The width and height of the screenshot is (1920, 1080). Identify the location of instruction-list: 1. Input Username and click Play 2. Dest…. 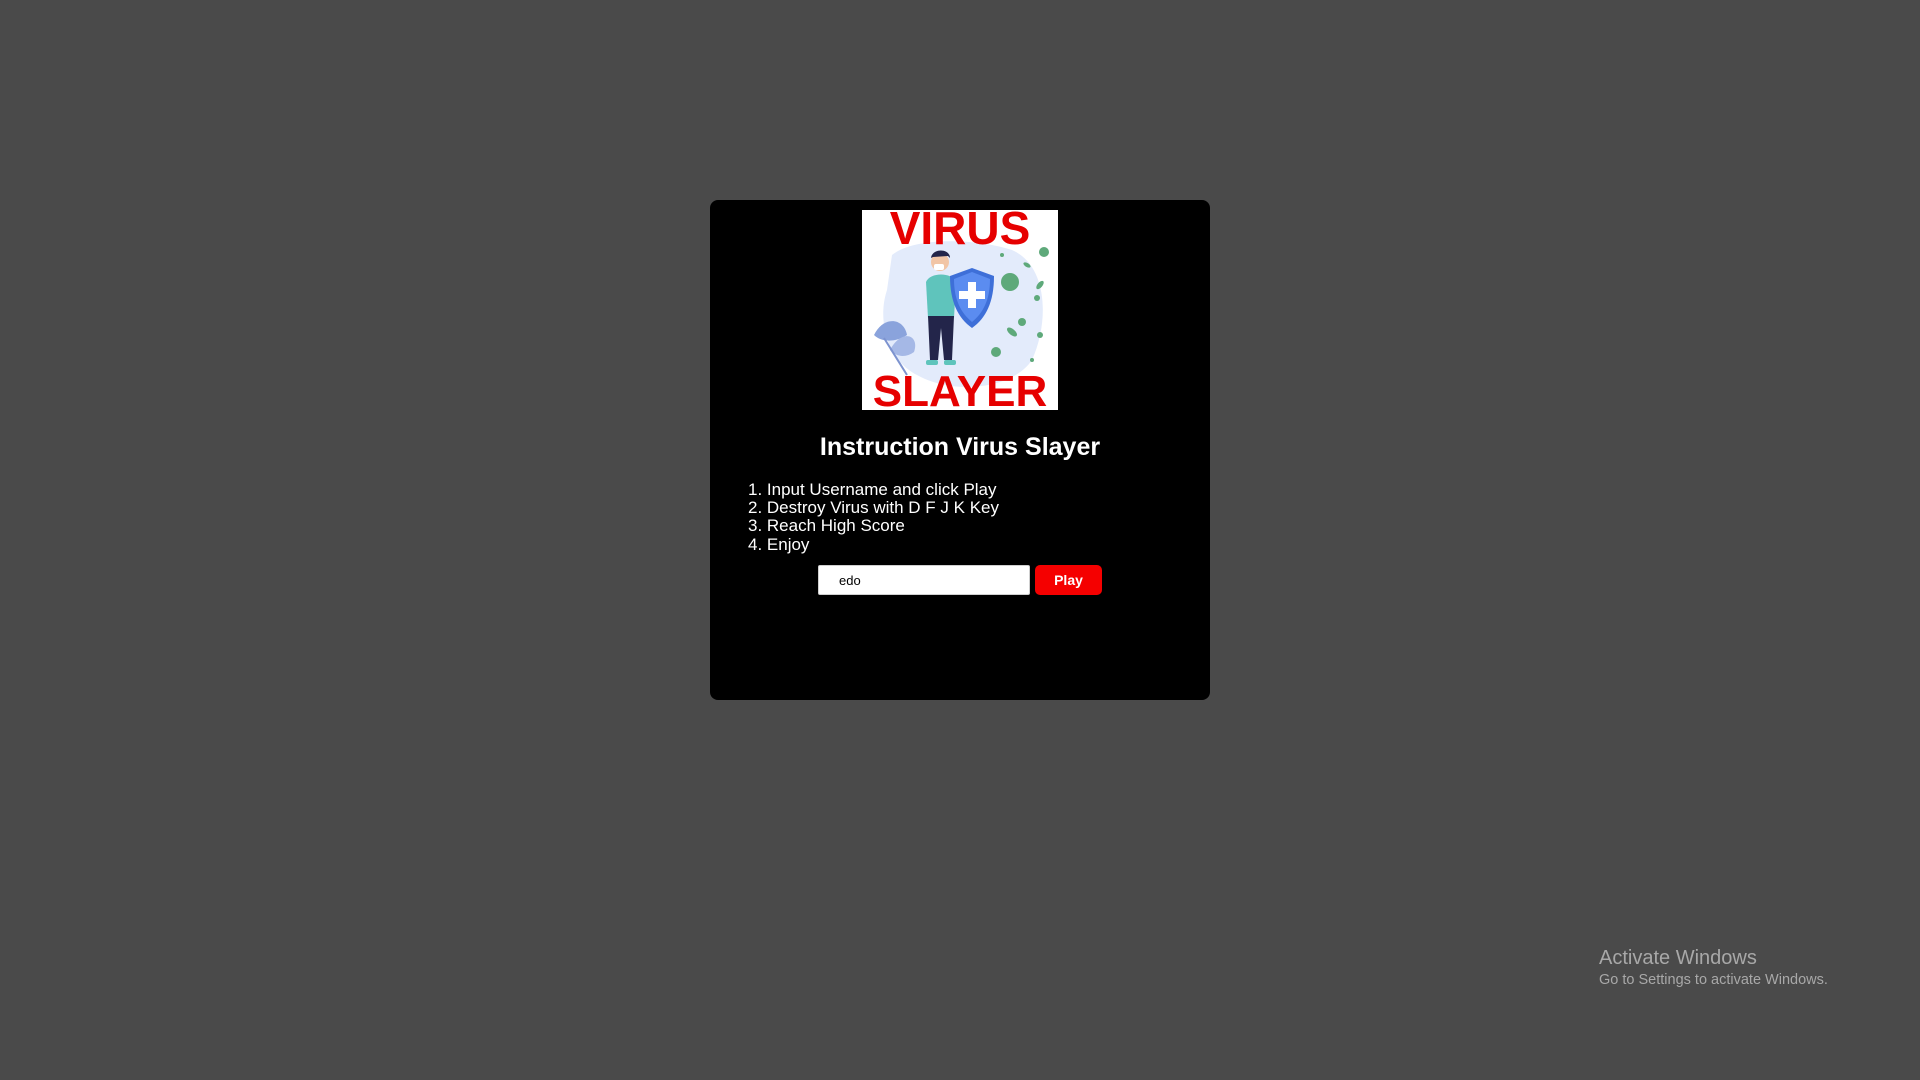
(873, 517).